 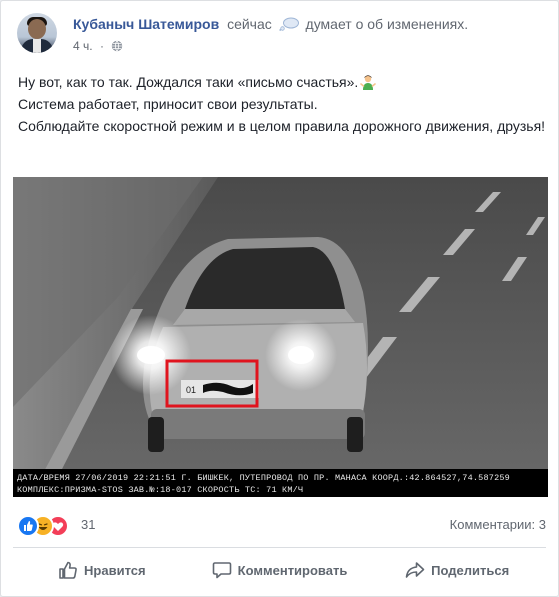 What do you see at coordinates (191, 390) in the screenshot?
I see `plate-prefix: 01` at bounding box center [191, 390].